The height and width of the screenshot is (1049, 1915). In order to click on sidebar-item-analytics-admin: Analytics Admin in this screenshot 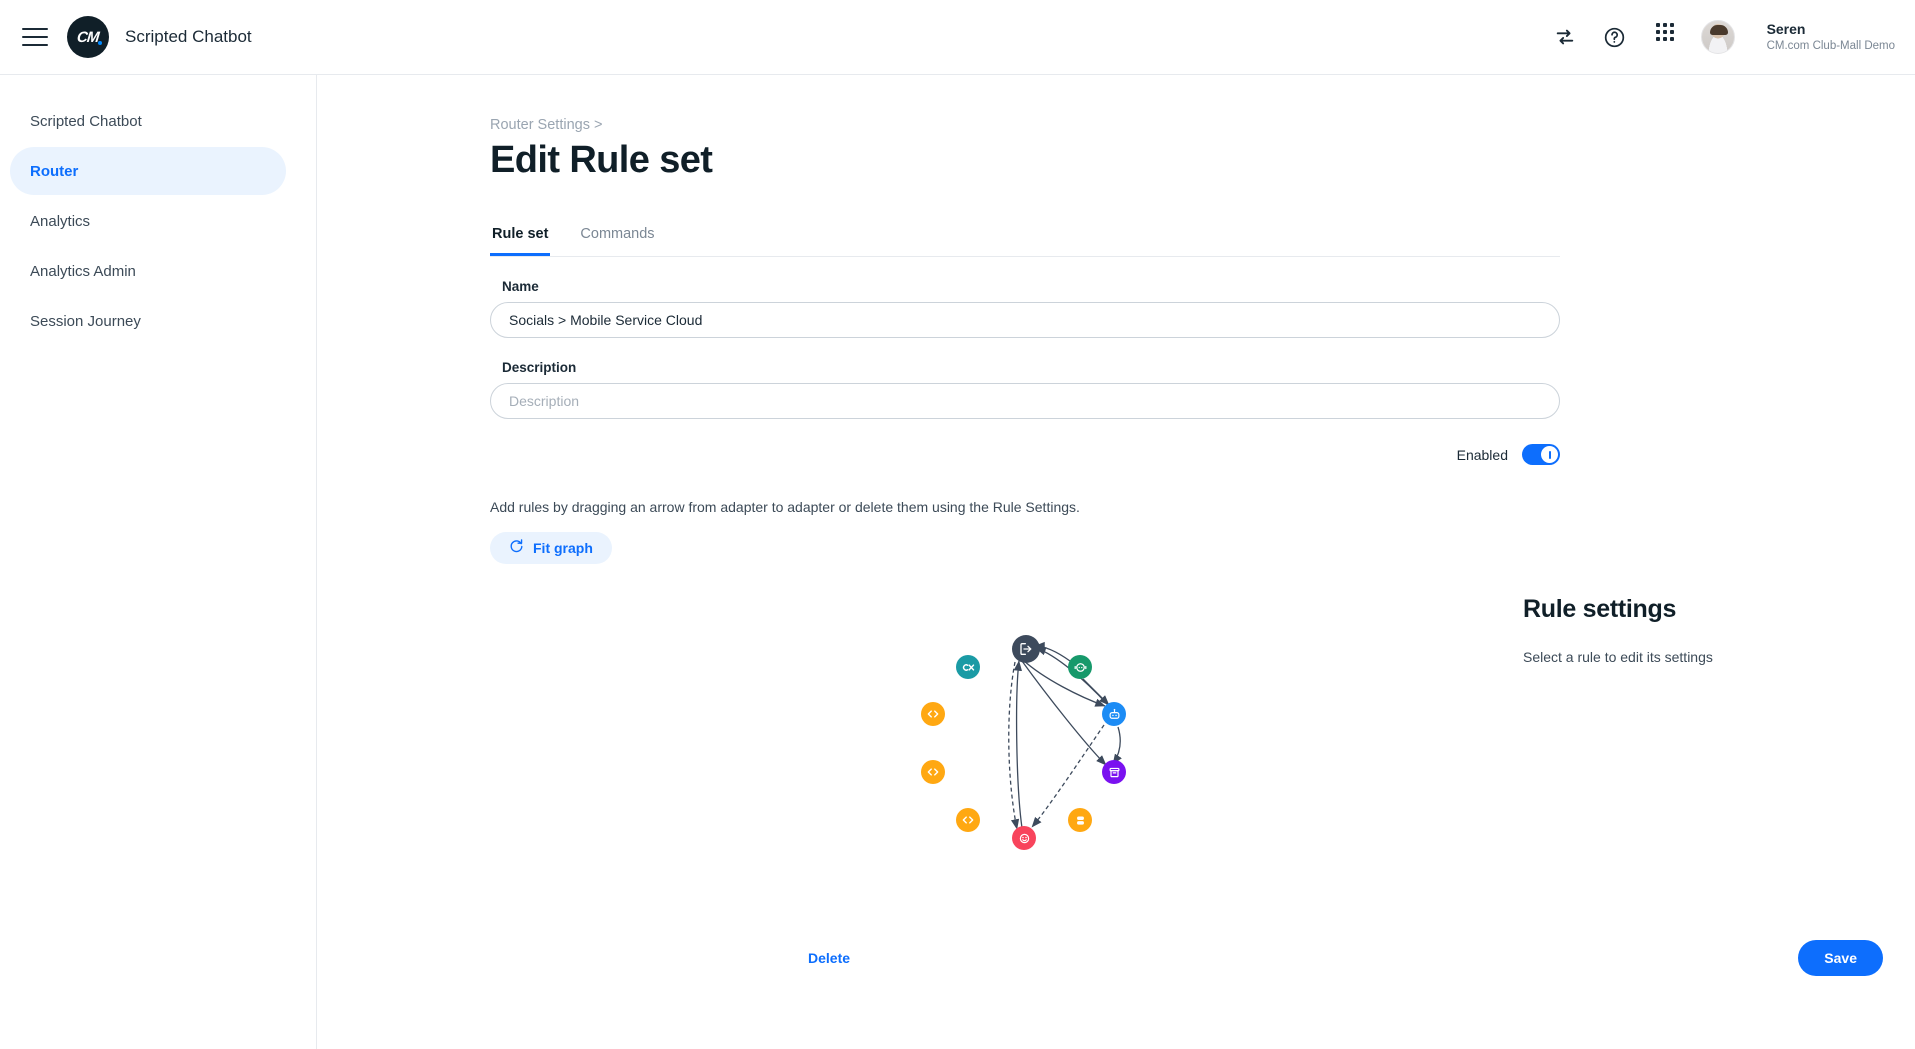, I will do `click(148, 271)`.